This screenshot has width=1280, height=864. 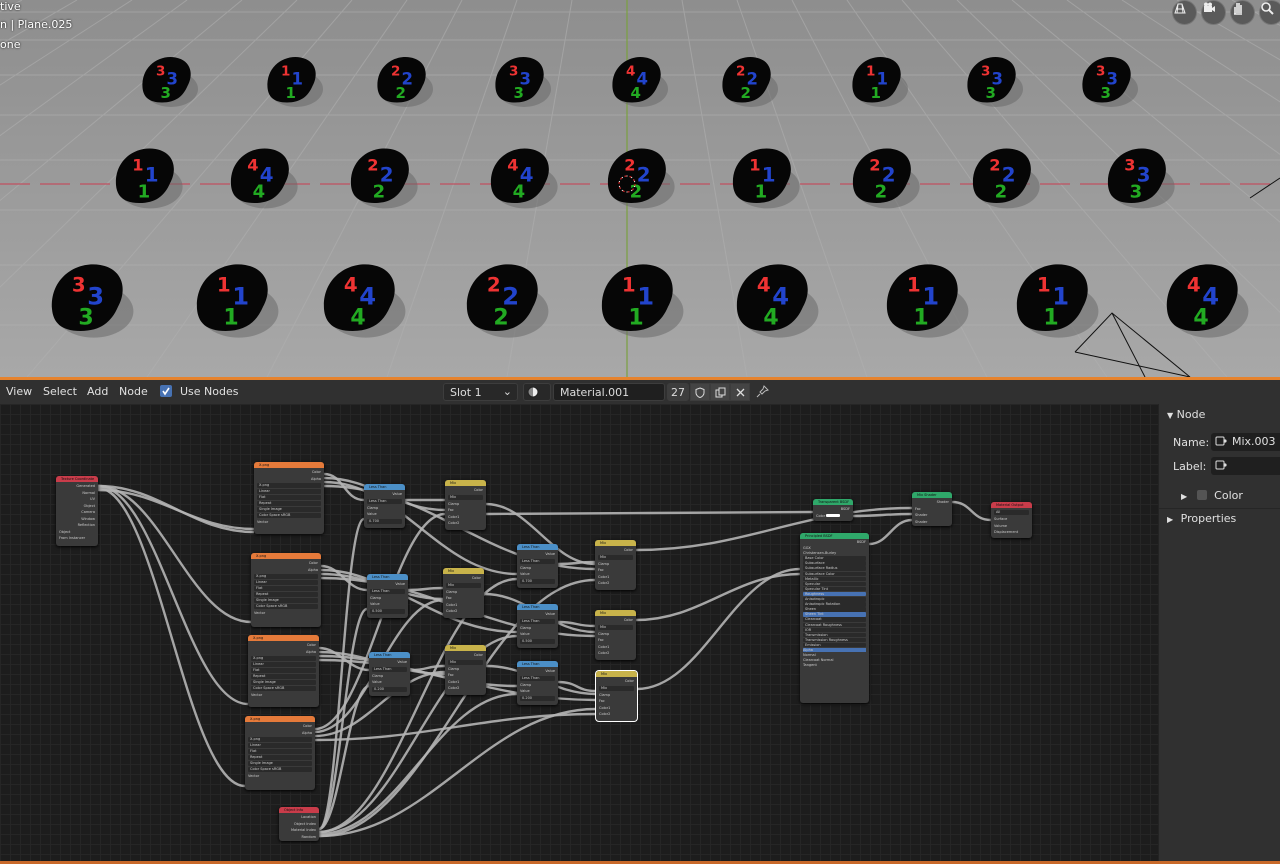 I want to click on threshold-field: 0.500, so click(x=537, y=641).